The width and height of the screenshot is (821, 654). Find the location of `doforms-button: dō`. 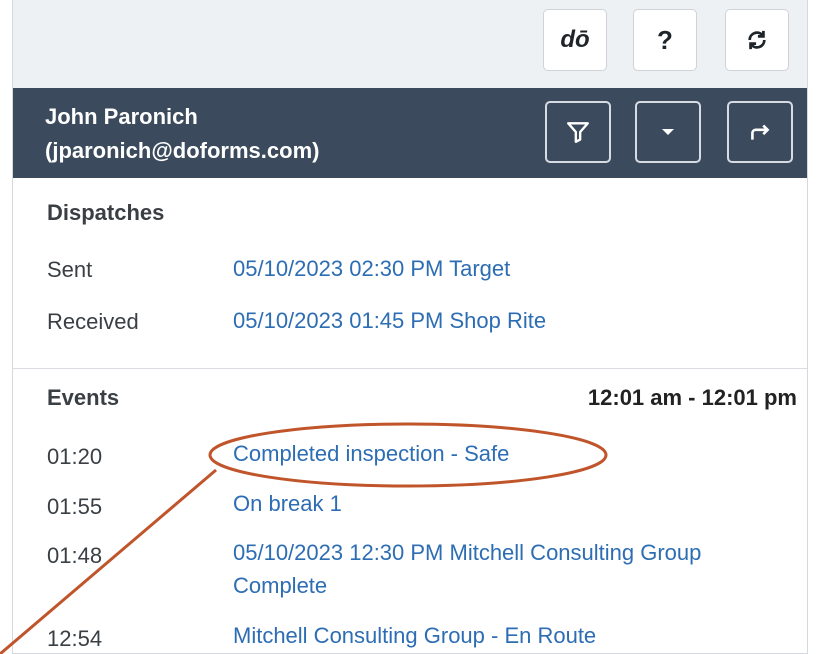

doforms-button: dō is located at coordinates (575, 40).